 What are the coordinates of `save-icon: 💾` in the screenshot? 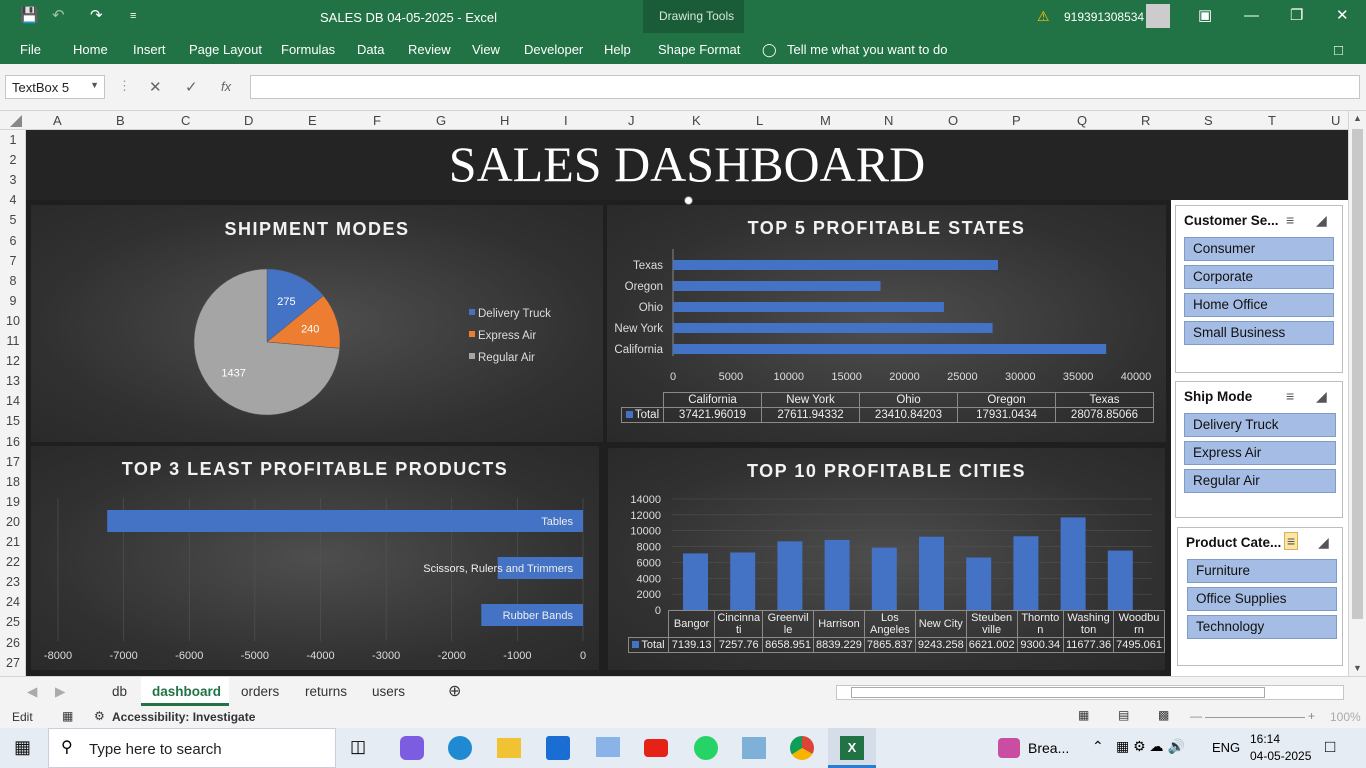 It's located at (29, 16).